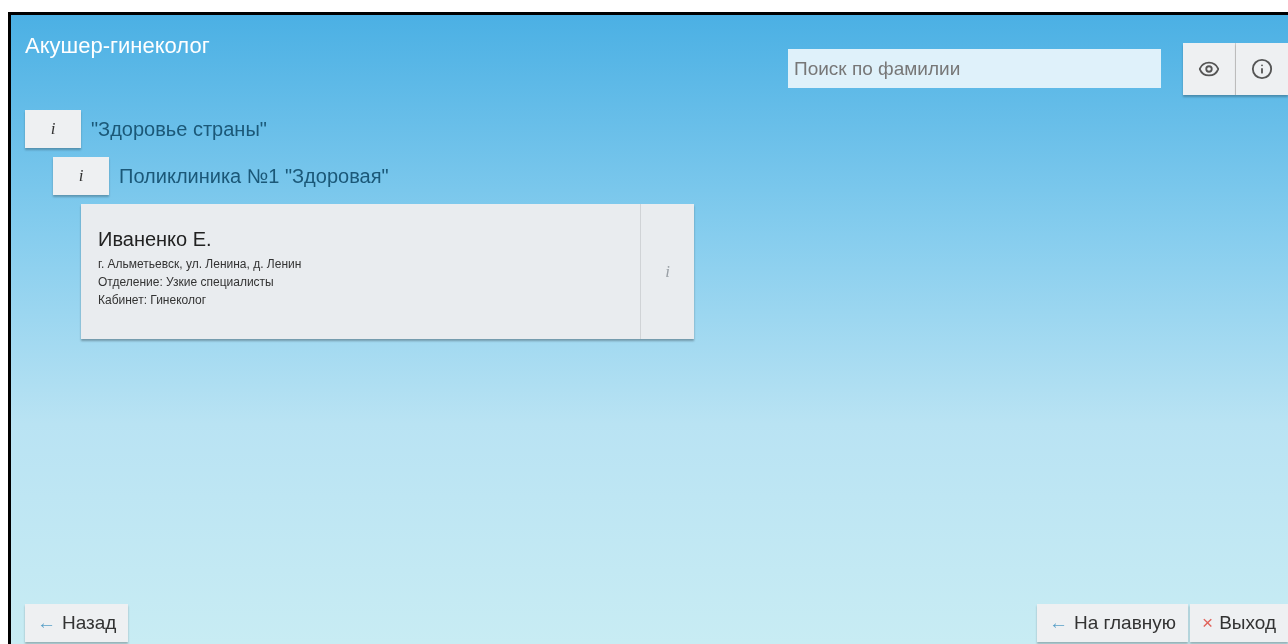 This screenshot has width=1288, height=644. What do you see at coordinates (179, 129) in the screenshot?
I see `organization-name: "Здоровье страны"` at bounding box center [179, 129].